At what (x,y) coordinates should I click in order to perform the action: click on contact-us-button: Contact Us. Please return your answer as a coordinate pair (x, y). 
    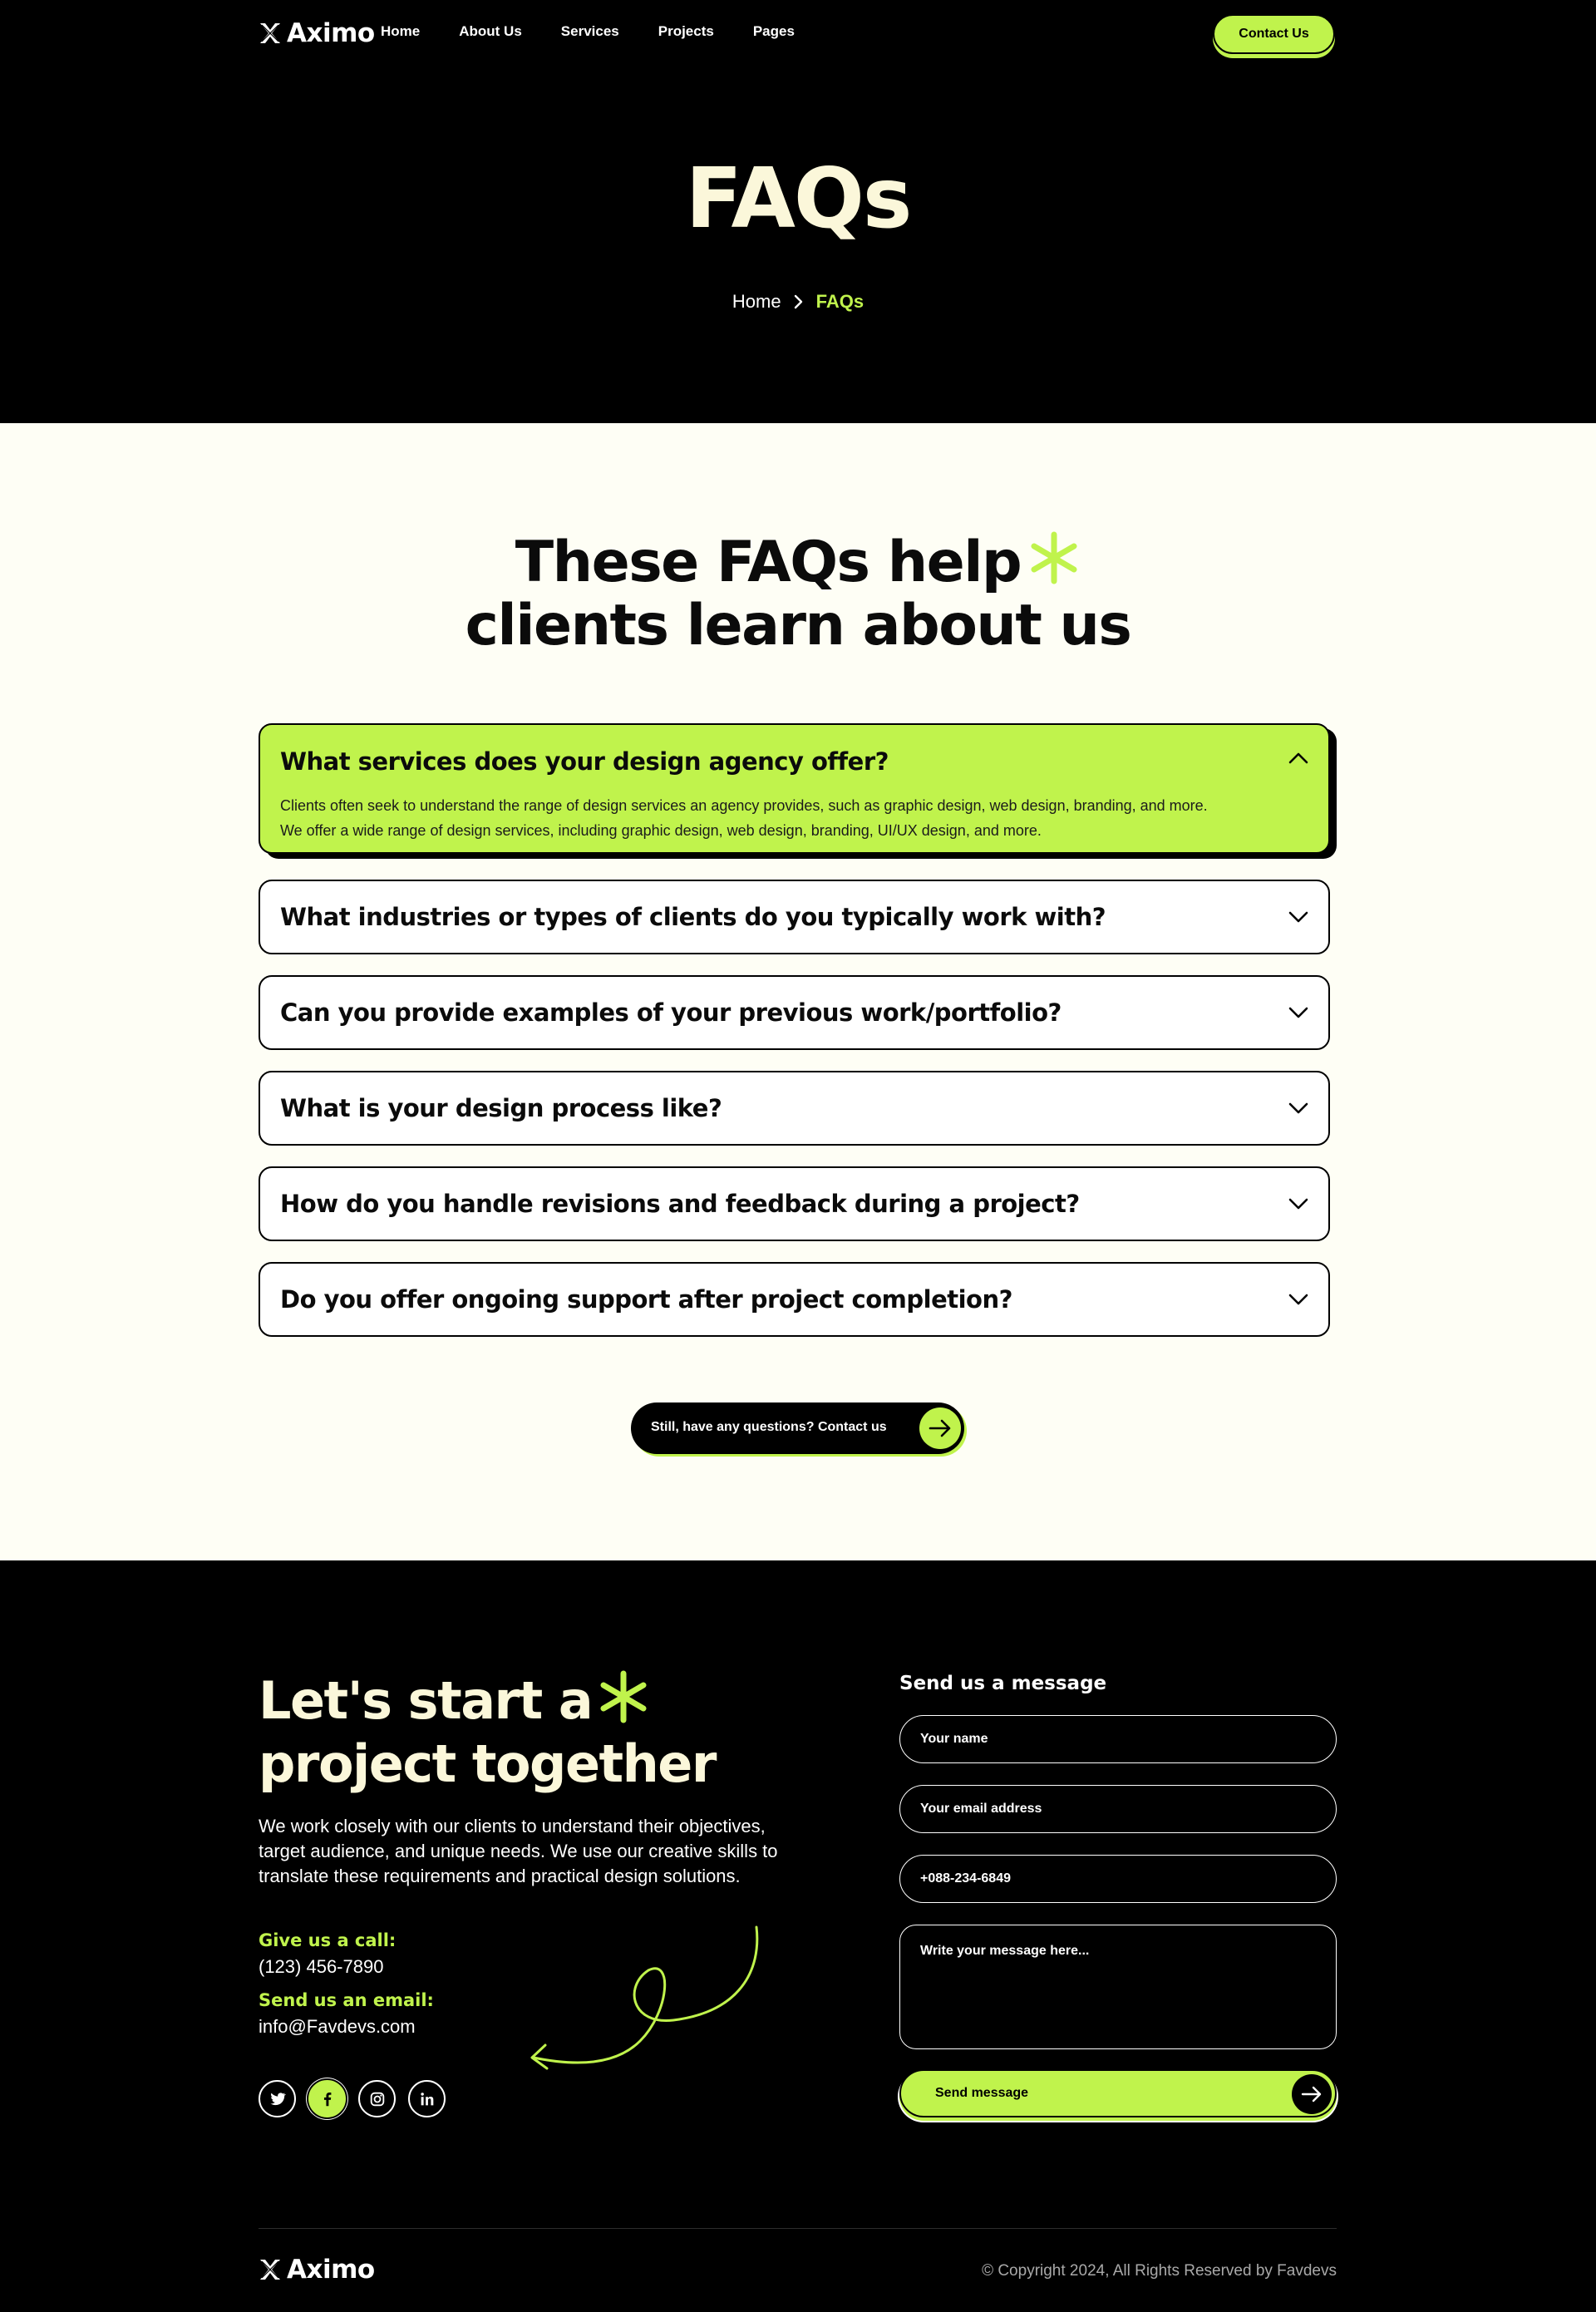
    Looking at the image, I should click on (1274, 34).